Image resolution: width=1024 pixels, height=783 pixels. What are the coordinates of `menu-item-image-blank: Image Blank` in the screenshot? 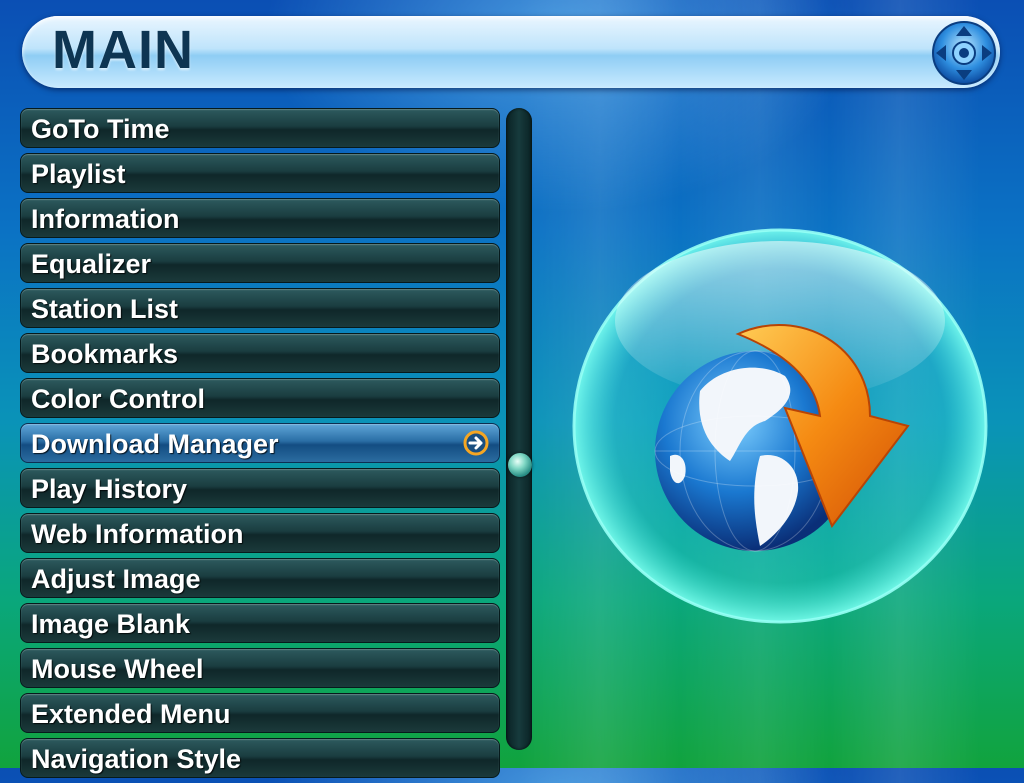 It's located at (260, 623).